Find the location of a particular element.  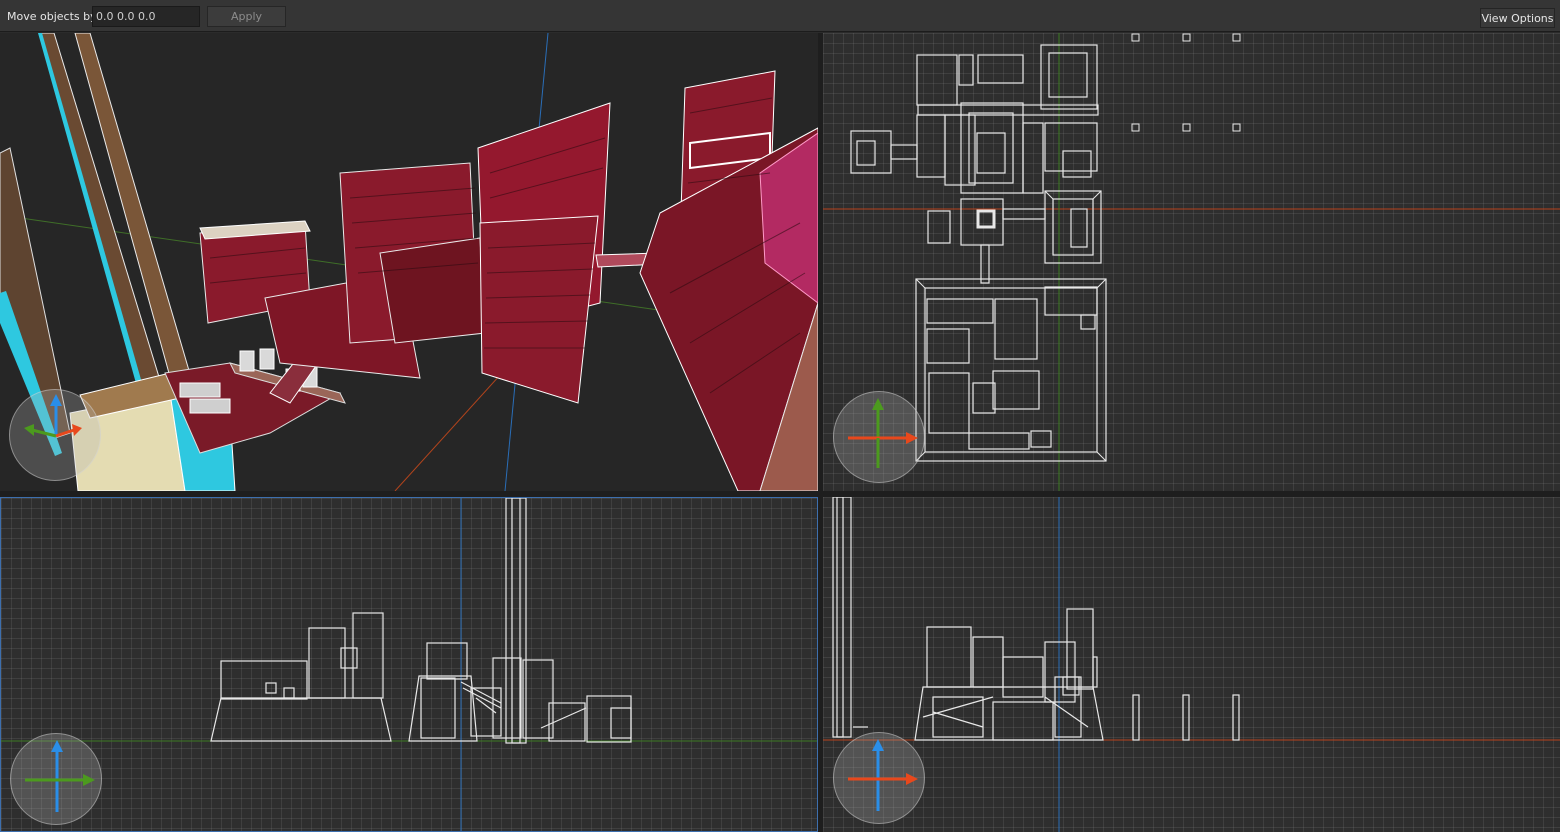

move-offset-input is located at coordinates (146, 16).